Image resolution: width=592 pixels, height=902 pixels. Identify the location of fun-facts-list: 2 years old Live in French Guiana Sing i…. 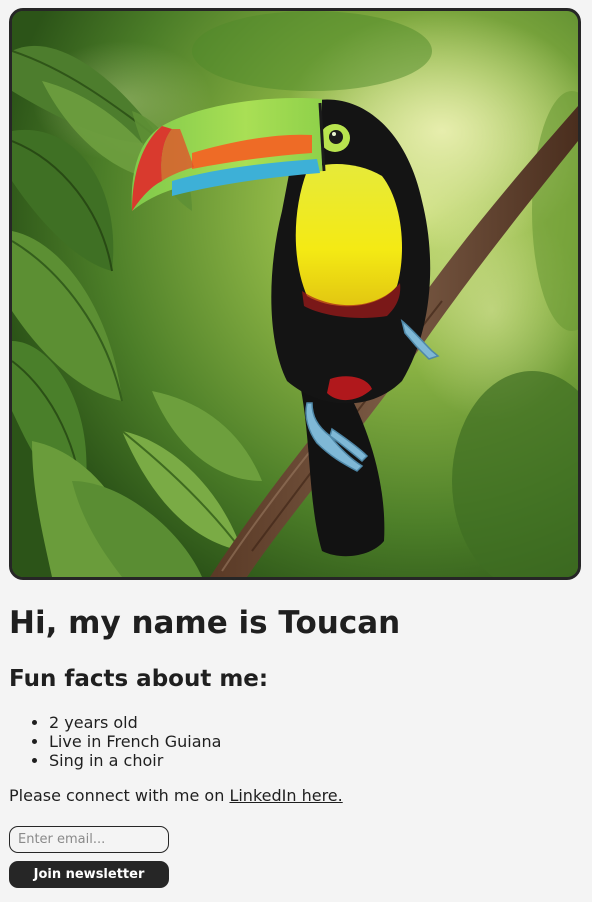
(115, 741).